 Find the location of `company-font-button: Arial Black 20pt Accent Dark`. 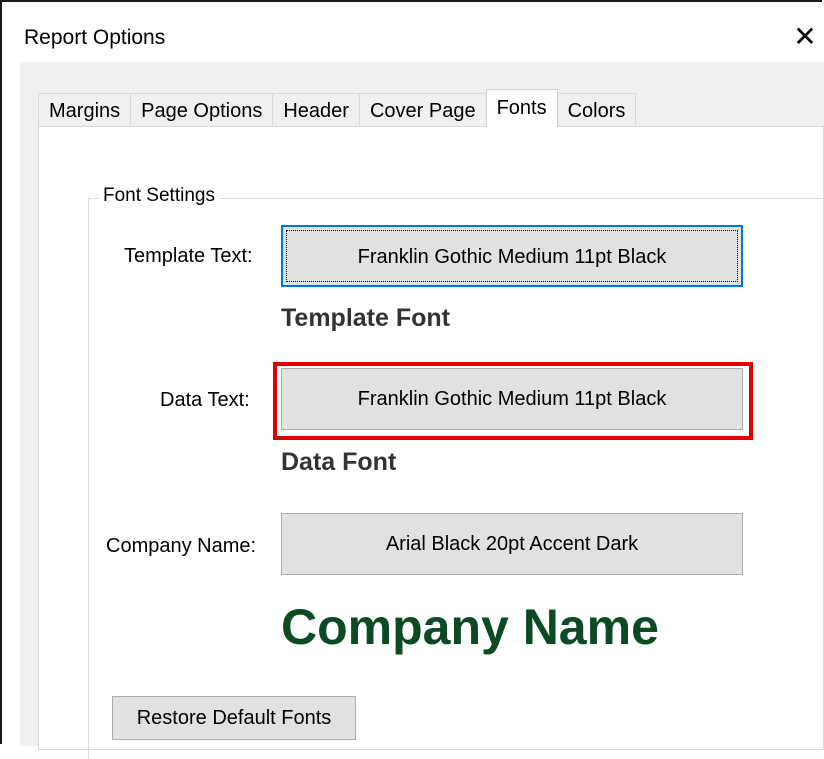

company-font-button: Arial Black 20pt Accent Dark is located at coordinates (512, 544).